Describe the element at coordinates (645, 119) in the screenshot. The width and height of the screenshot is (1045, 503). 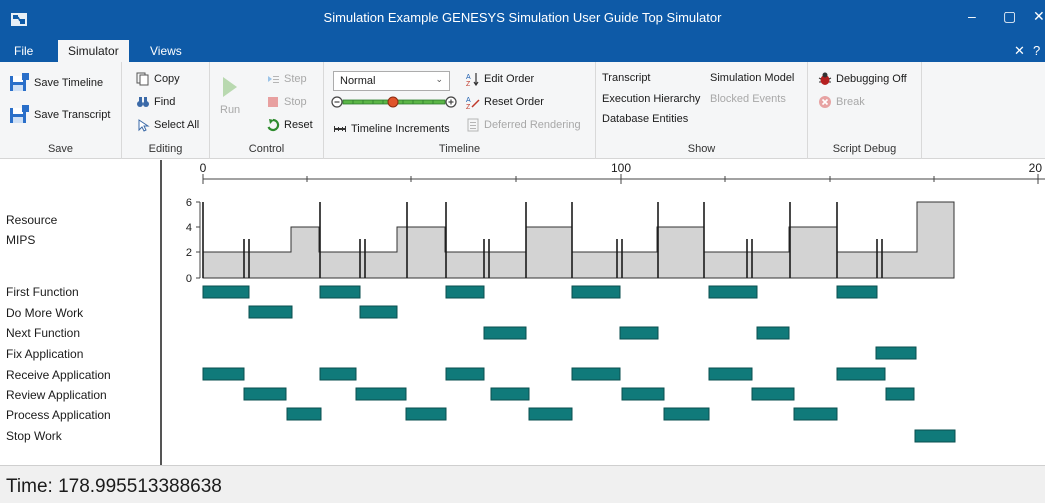
I see `database-entities-toggle: Database Entities` at that location.